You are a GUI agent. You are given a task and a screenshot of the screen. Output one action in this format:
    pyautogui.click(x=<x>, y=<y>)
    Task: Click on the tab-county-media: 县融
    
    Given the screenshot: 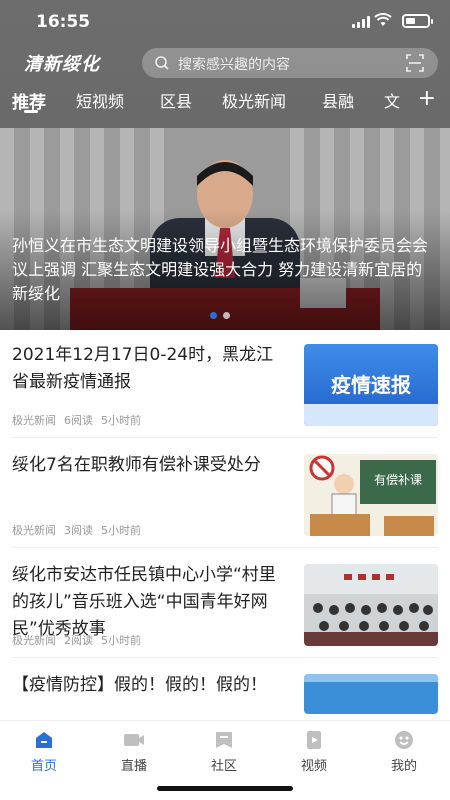 What is the action you would take?
    pyautogui.click(x=338, y=100)
    